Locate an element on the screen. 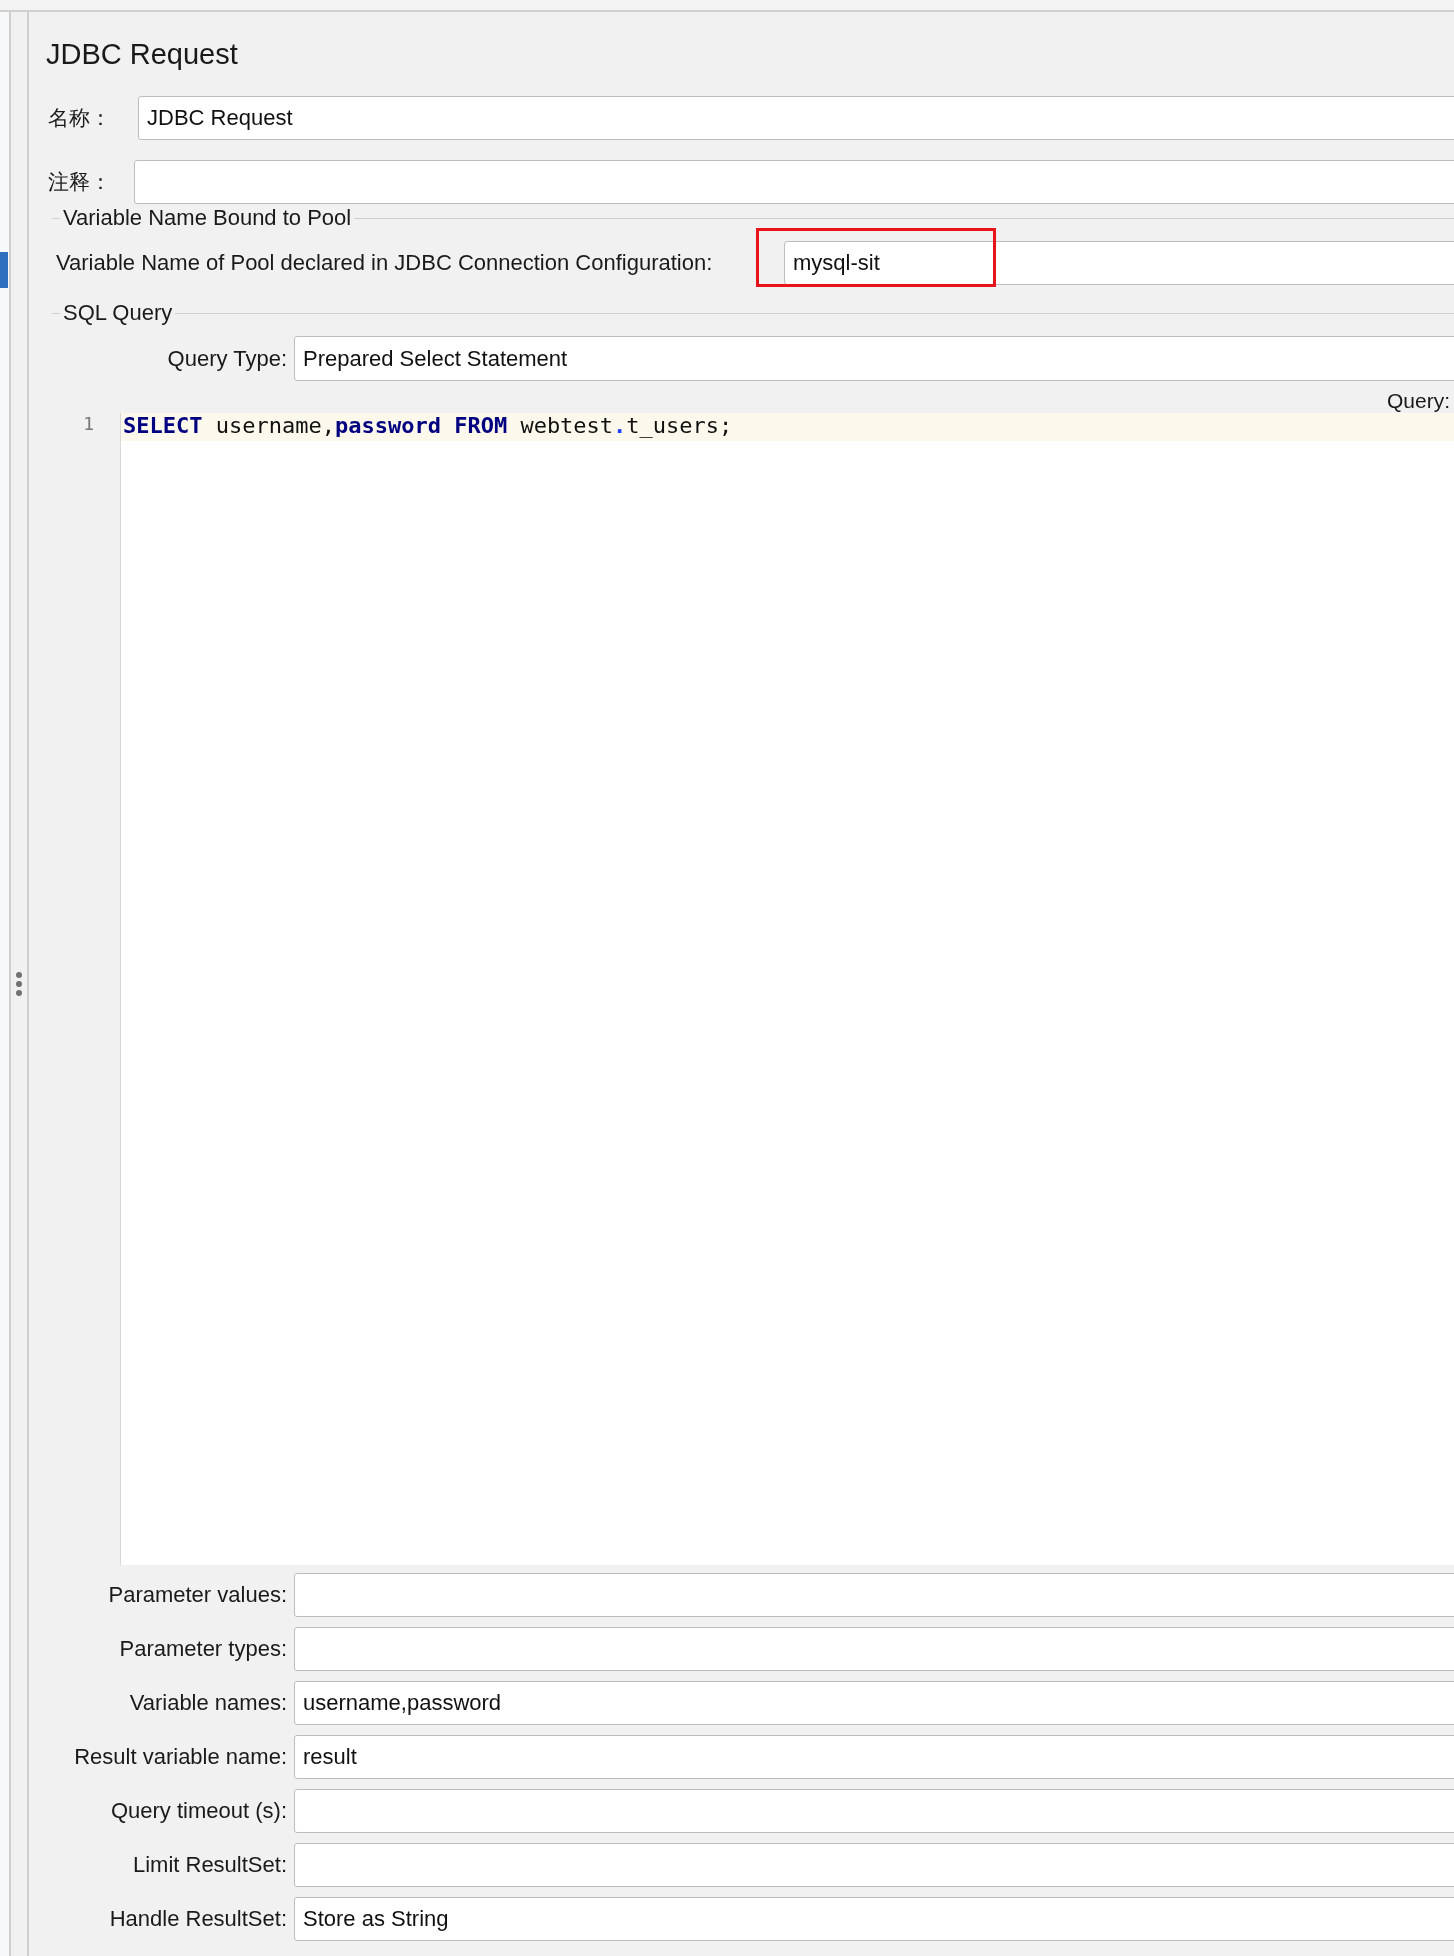 The image size is (1454, 1956). input-field: username,password is located at coordinates (874, 1703).